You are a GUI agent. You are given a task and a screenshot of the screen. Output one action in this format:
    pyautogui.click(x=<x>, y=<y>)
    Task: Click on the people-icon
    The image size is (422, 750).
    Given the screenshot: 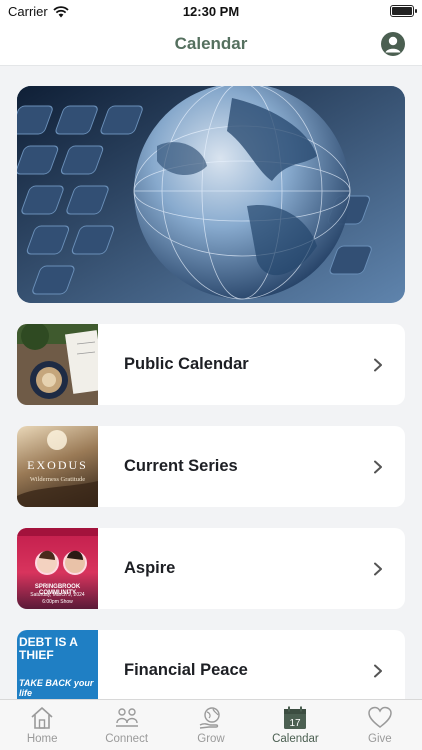 What is the action you would take?
    pyautogui.click(x=126, y=717)
    